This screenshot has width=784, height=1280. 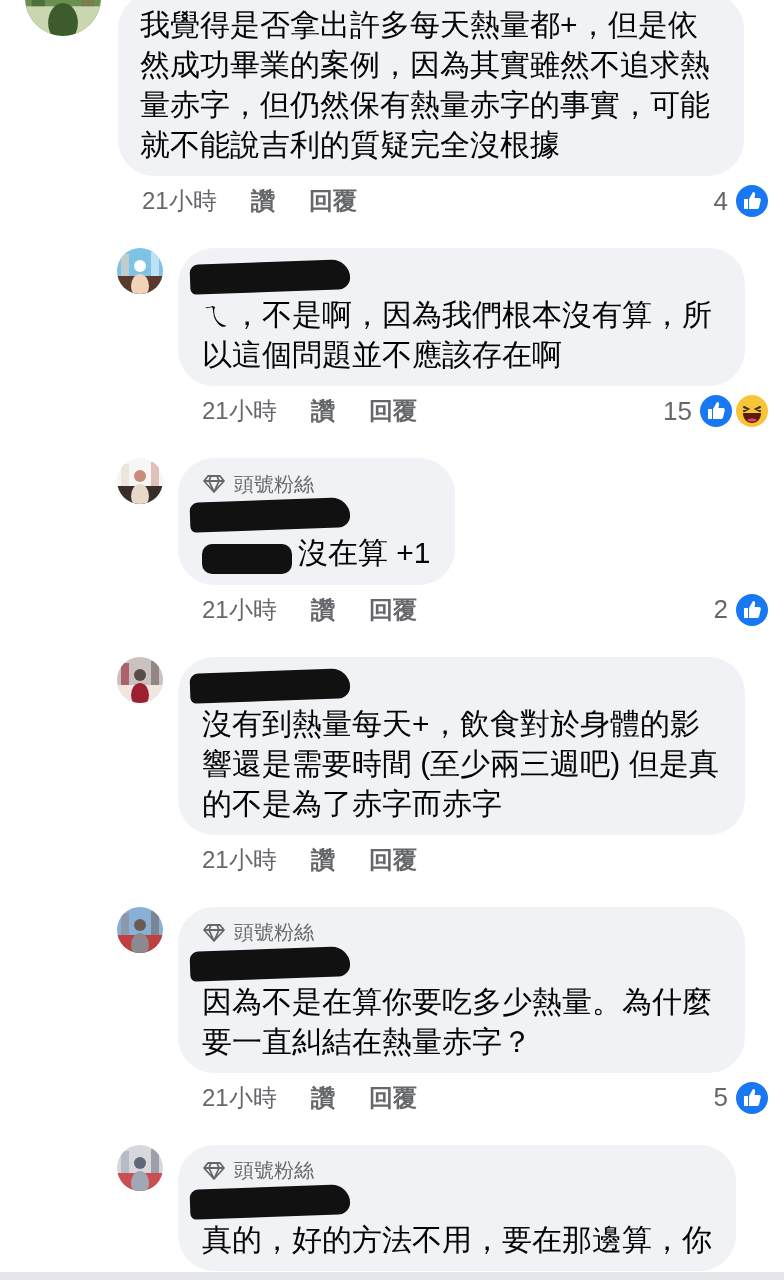 I want to click on comment-text: 沒在算 +1, so click(x=364, y=552).